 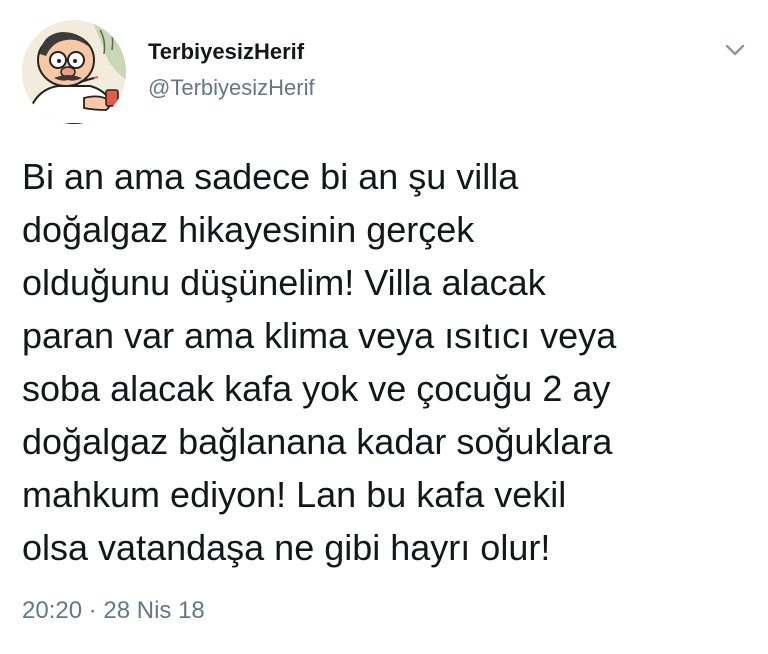 What do you see at coordinates (231, 52) in the screenshot?
I see `display-name: TerbiyesizHerif` at bounding box center [231, 52].